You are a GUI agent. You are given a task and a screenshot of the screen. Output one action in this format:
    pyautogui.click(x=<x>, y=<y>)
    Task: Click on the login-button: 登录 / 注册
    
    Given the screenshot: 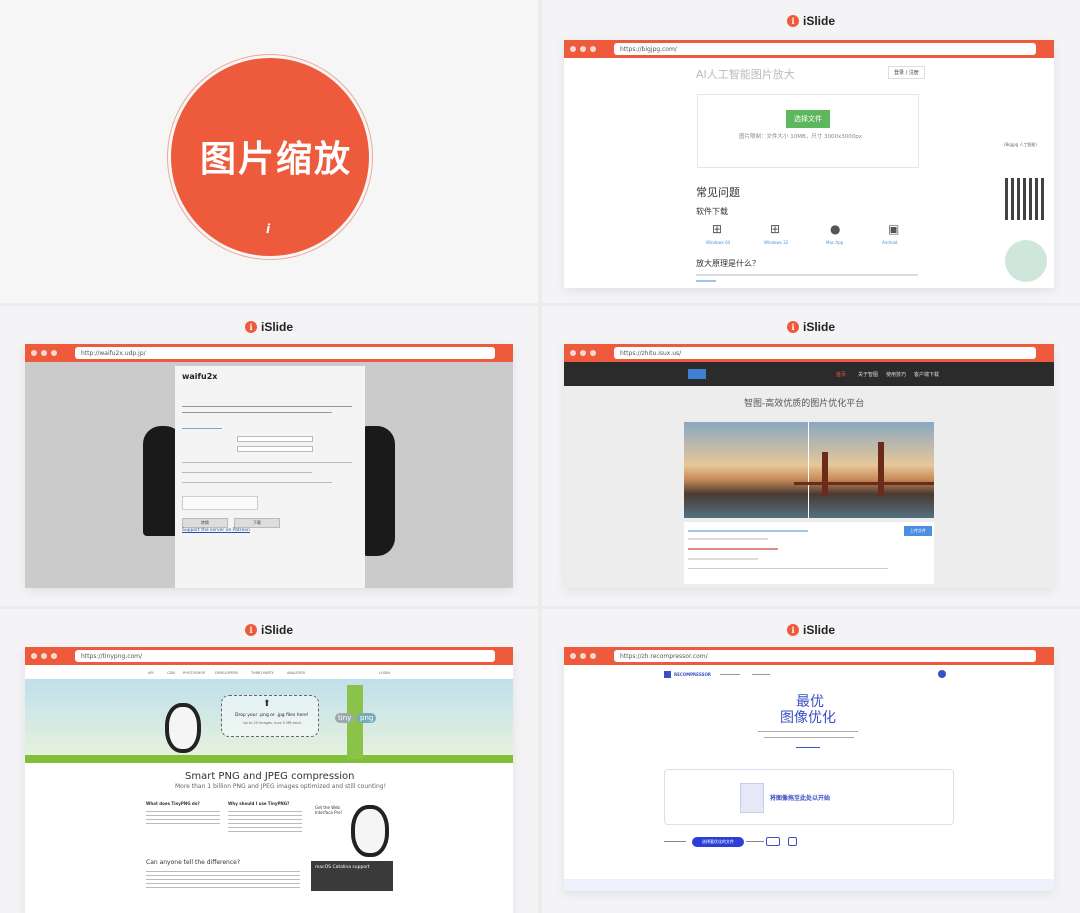 What is the action you would take?
    pyautogui.click(x=906, y=72)
    